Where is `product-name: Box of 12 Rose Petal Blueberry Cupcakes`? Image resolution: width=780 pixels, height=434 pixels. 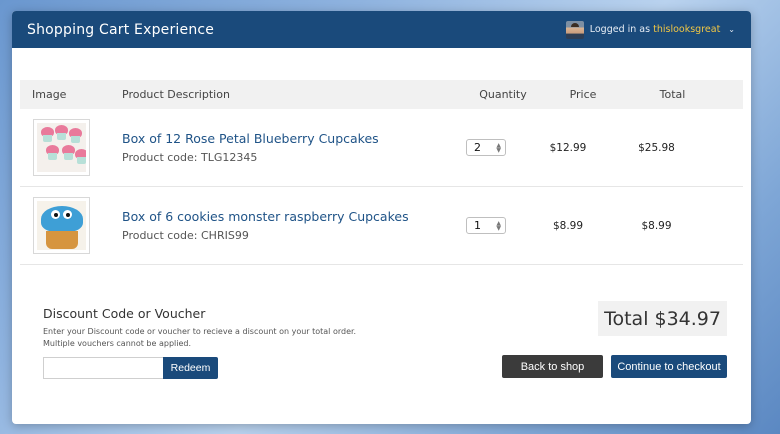
product-name: Box of 12 Rose Petal Blueberry Cupcakes is located at coordinates (283, 138).